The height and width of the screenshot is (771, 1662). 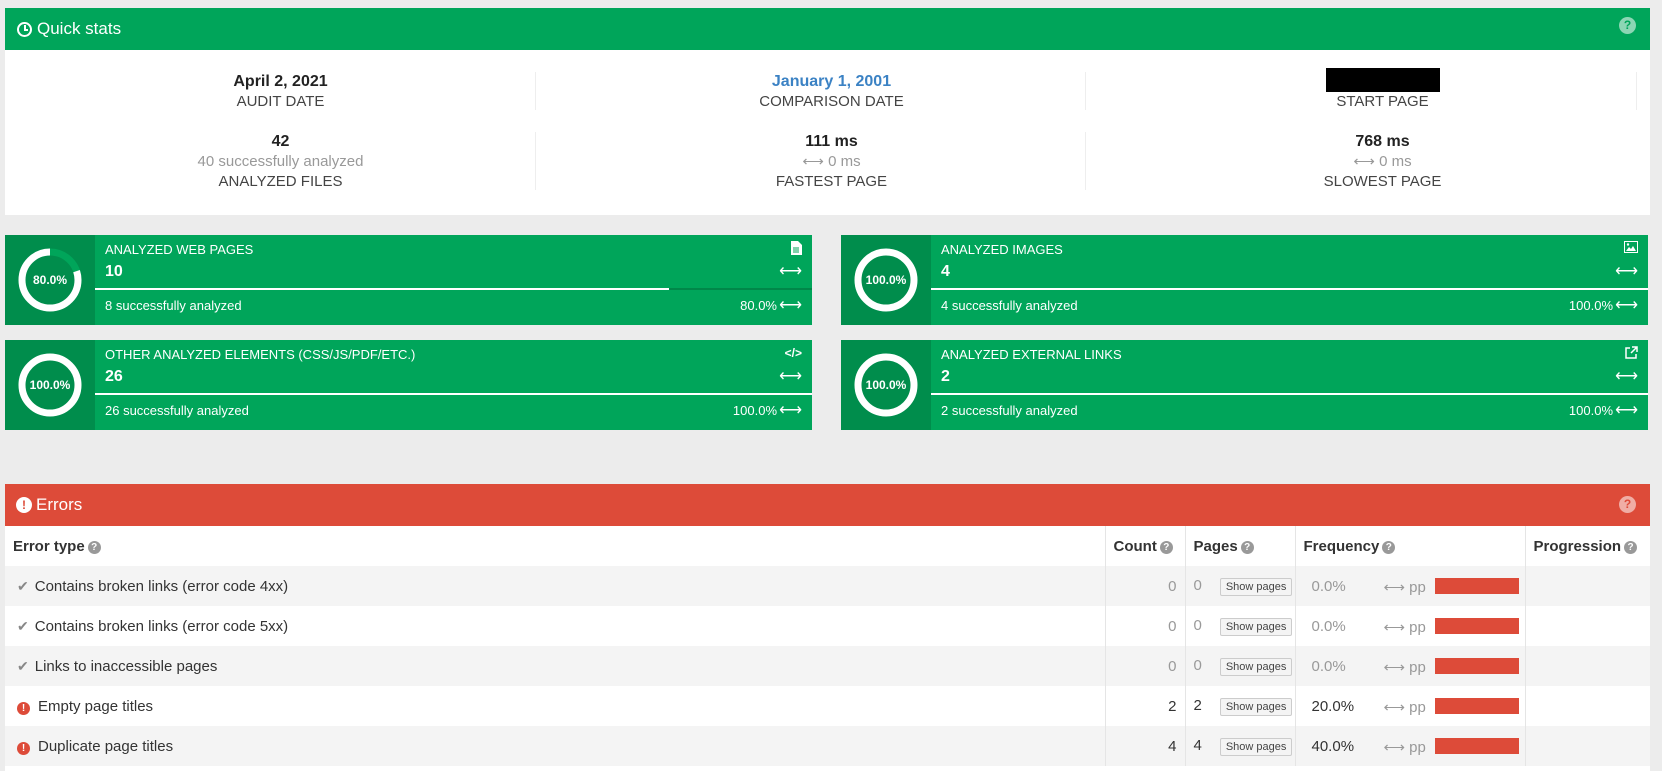 What do you see at coordinates (59, 504) in the screenshot?
I see `errors-title: Errors` at bounding box center [59, 504].